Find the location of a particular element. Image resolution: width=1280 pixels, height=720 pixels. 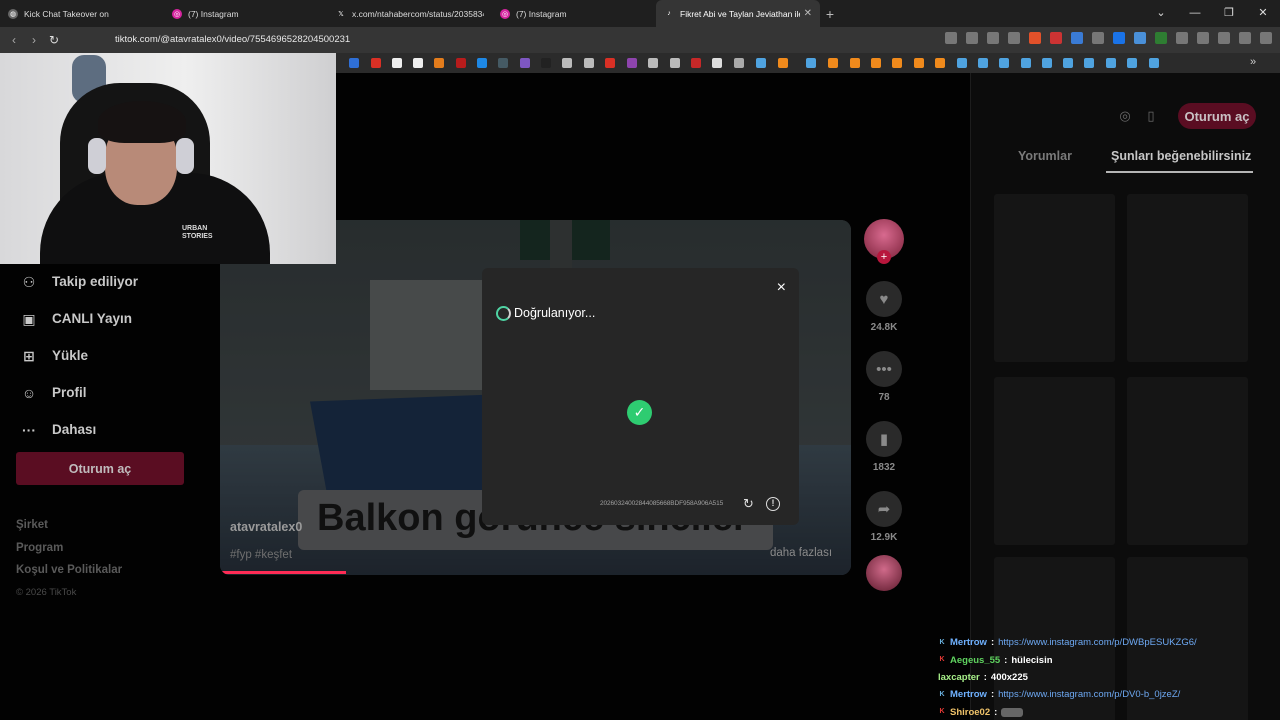

reload-icon: ↻ is located at coordinates (54, 40).